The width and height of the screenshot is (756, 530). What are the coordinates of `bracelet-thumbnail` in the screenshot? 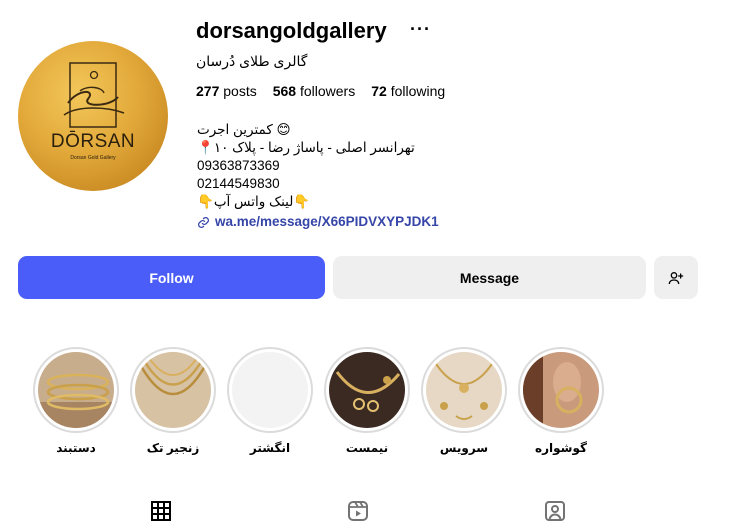 It's located at (76, 390).